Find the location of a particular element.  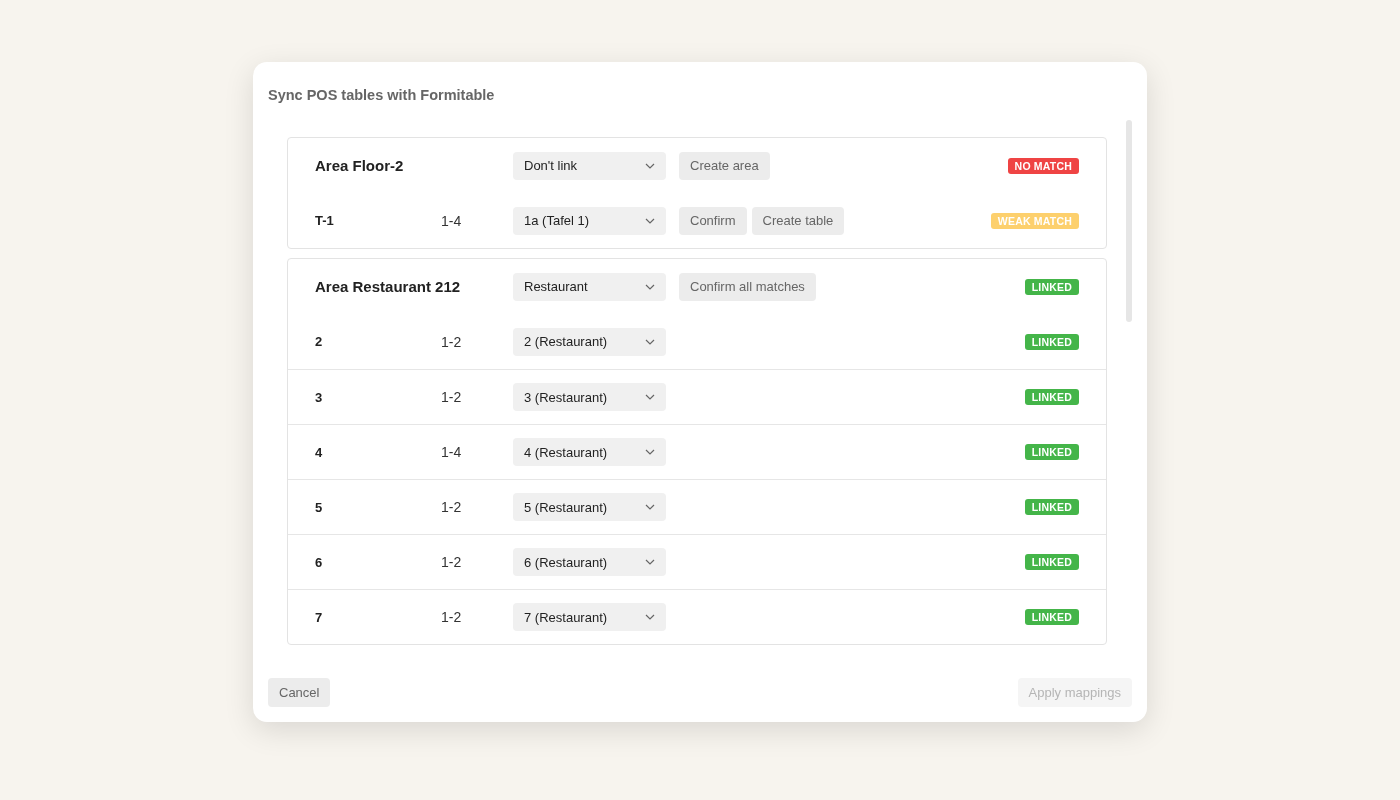

action-button: Create area is located at coordinates (724, 165).